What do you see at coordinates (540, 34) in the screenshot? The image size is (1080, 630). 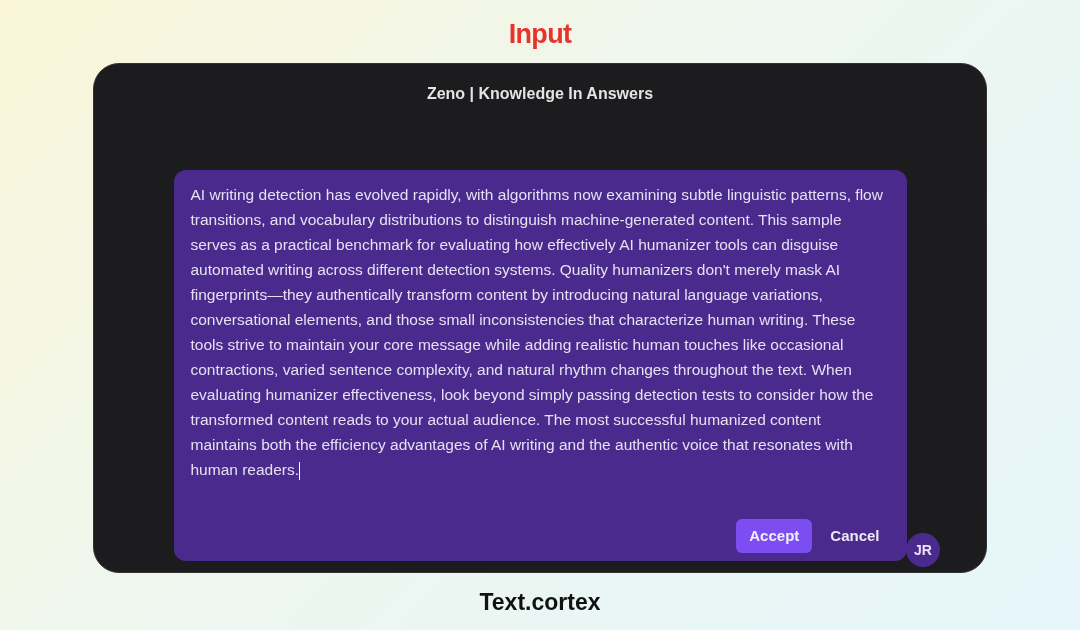 I see `page-heading: Input` at bounding box center [540, 34].